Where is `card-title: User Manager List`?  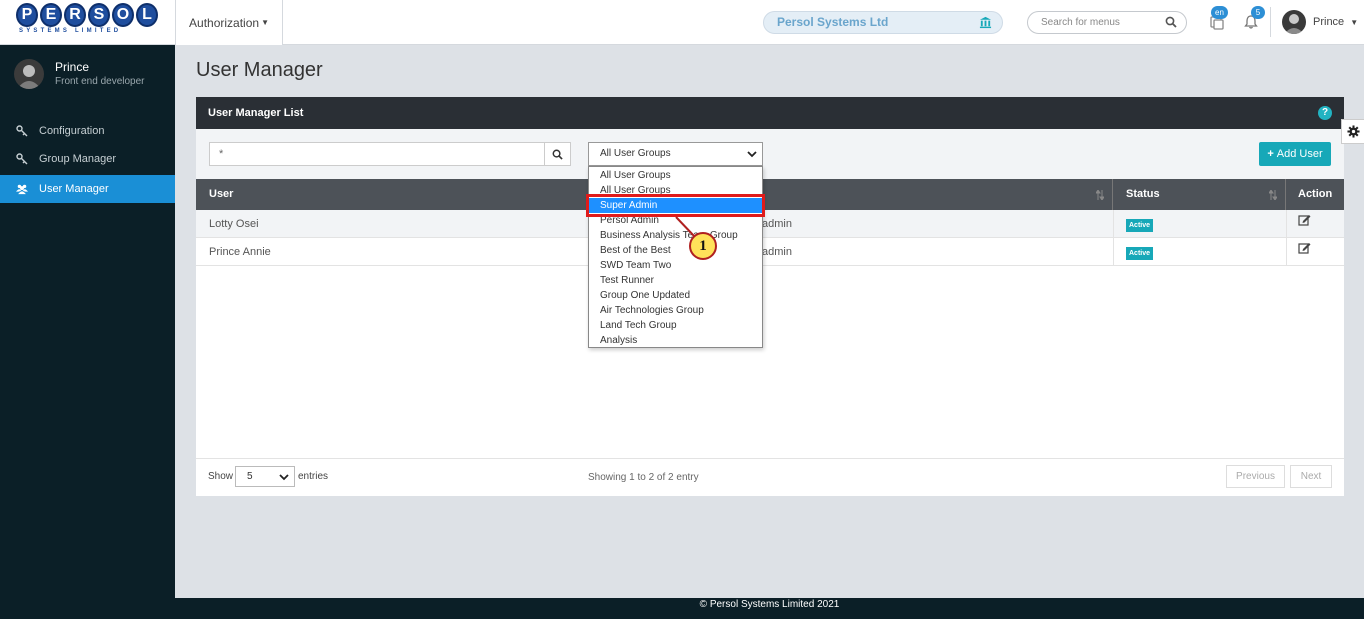
card-title: User Manager List is located at coordinates (256, 113).